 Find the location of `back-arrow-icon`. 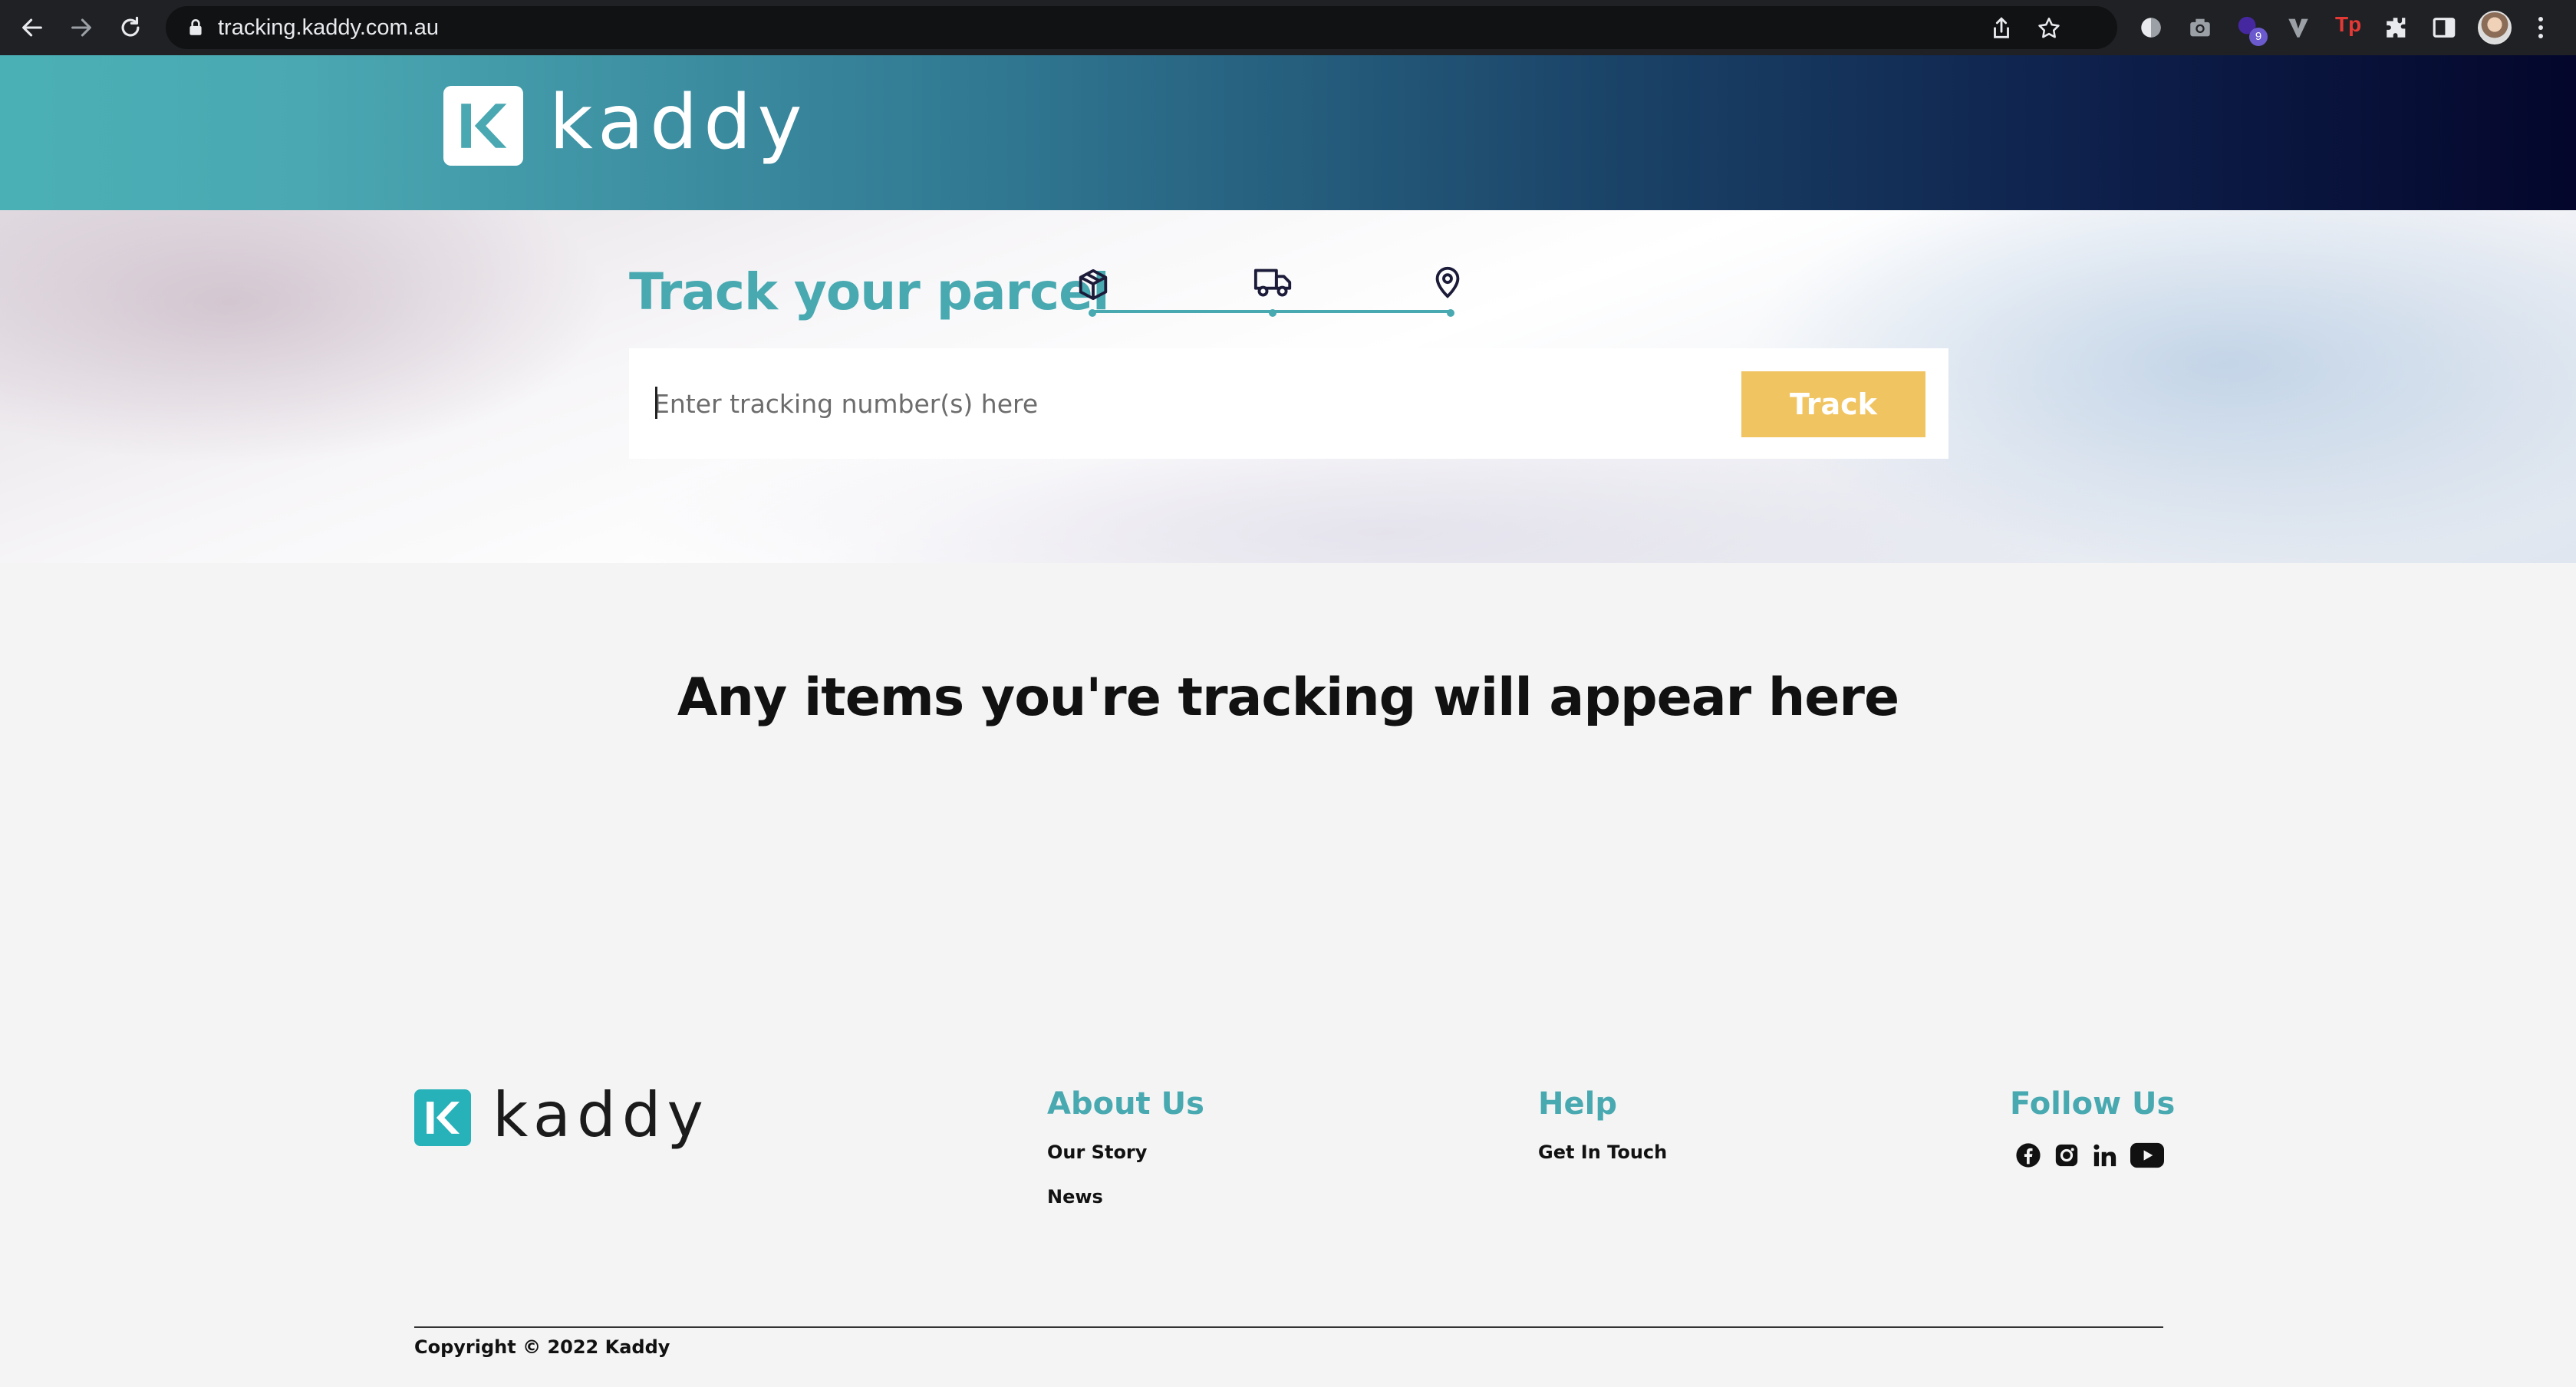

back-arrow-icon is located at coordinates (32, 27).